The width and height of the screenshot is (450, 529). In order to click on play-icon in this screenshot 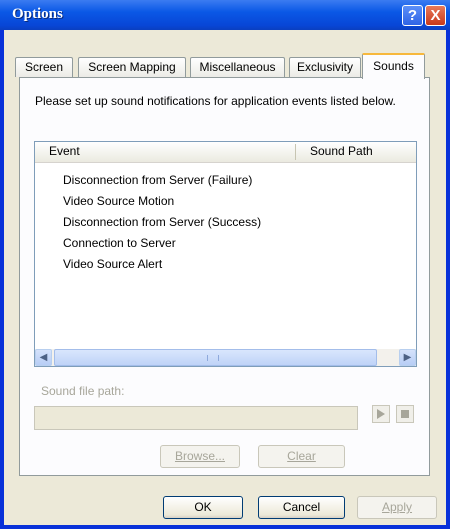, I will do `click(381, 414)`.